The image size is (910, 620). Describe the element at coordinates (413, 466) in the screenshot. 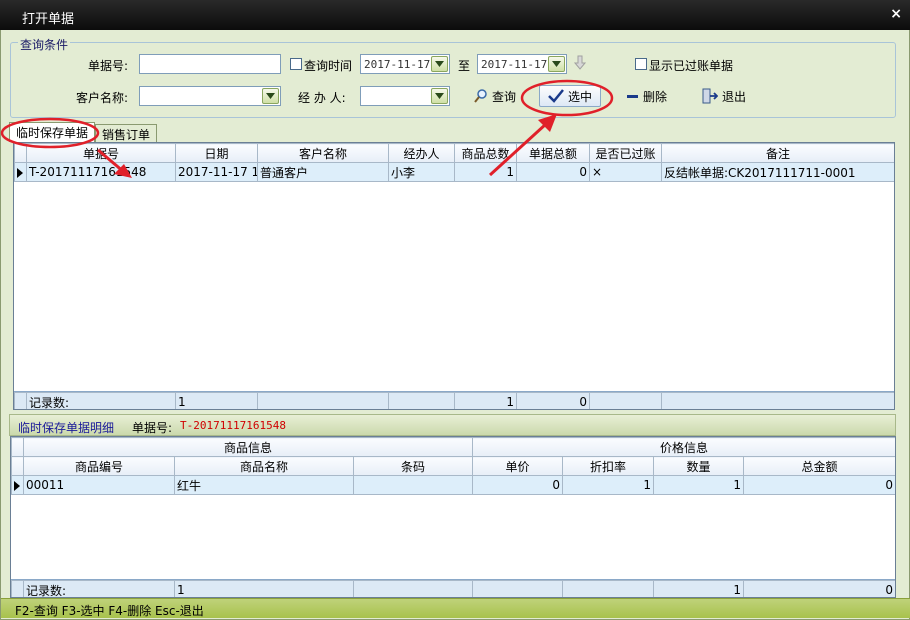

I see `col-header: 条码` at that location.